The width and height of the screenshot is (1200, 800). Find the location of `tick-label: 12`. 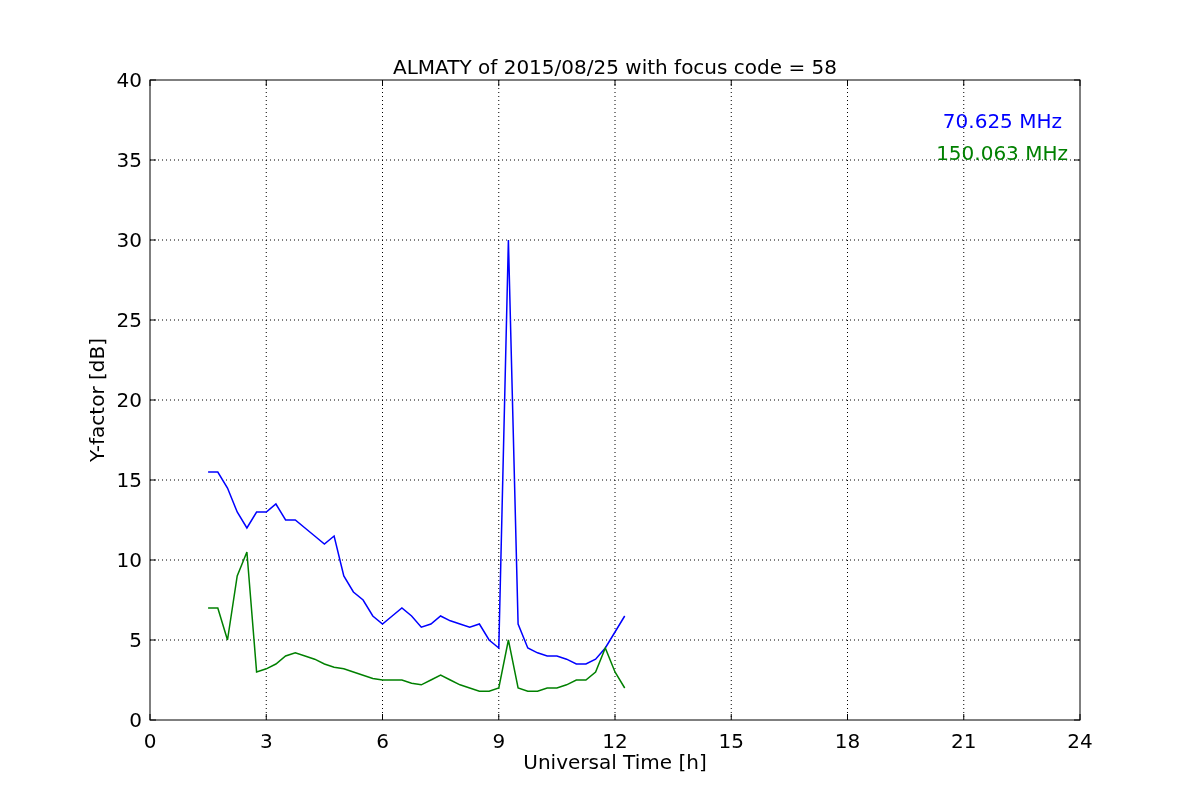

tick-label: 12 is located at coordinates (615, 741).